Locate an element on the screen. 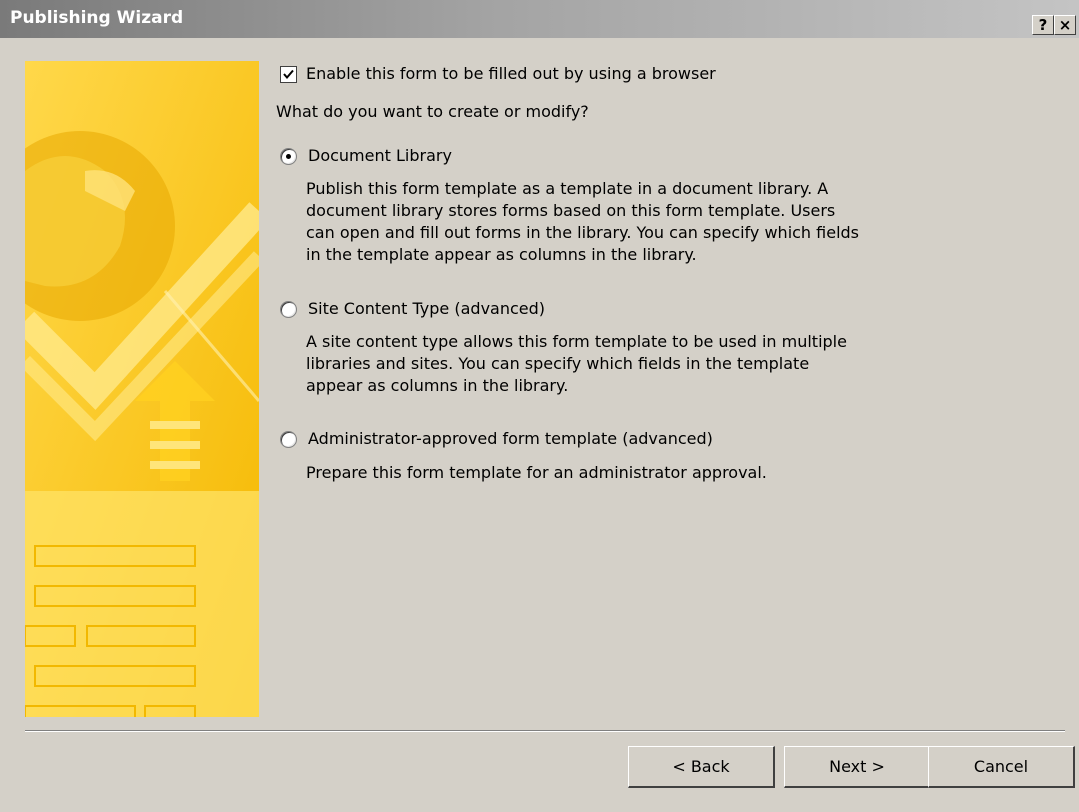 Image resolution: width=1079 pixels, height=812 pixels. browser-checkbox is located at coordinates (288, 74).